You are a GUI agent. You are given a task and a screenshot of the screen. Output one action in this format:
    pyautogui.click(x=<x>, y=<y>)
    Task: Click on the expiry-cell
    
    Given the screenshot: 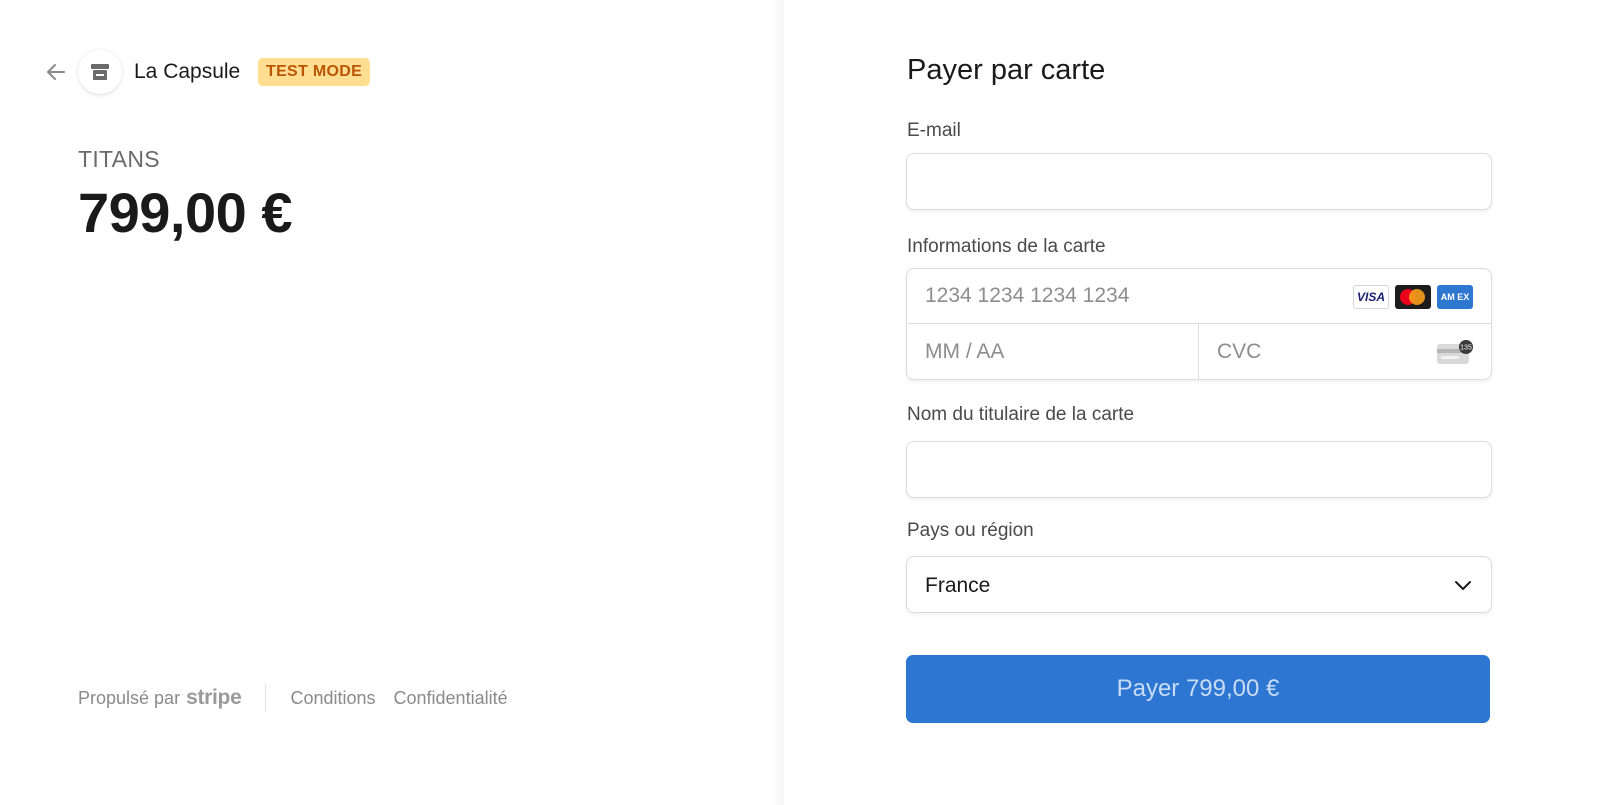 What is the action you would take?
    pyautogui.click(x=1053, y=351)
    